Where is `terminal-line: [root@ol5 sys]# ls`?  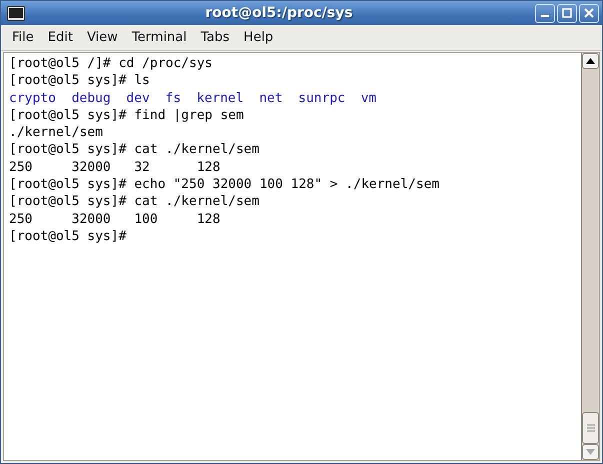
terminal-line: [root@ol5 sys]# ls is located at coordinates (80, 81).